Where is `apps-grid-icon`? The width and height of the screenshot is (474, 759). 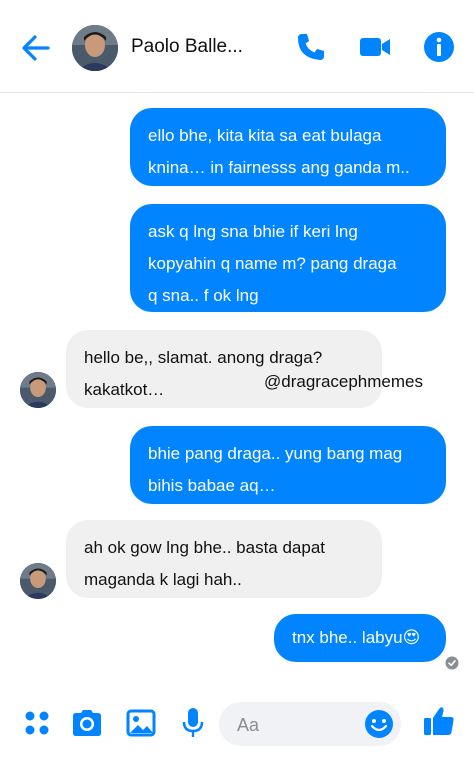 apps-grid-icon is located at coordinates (37, 723).